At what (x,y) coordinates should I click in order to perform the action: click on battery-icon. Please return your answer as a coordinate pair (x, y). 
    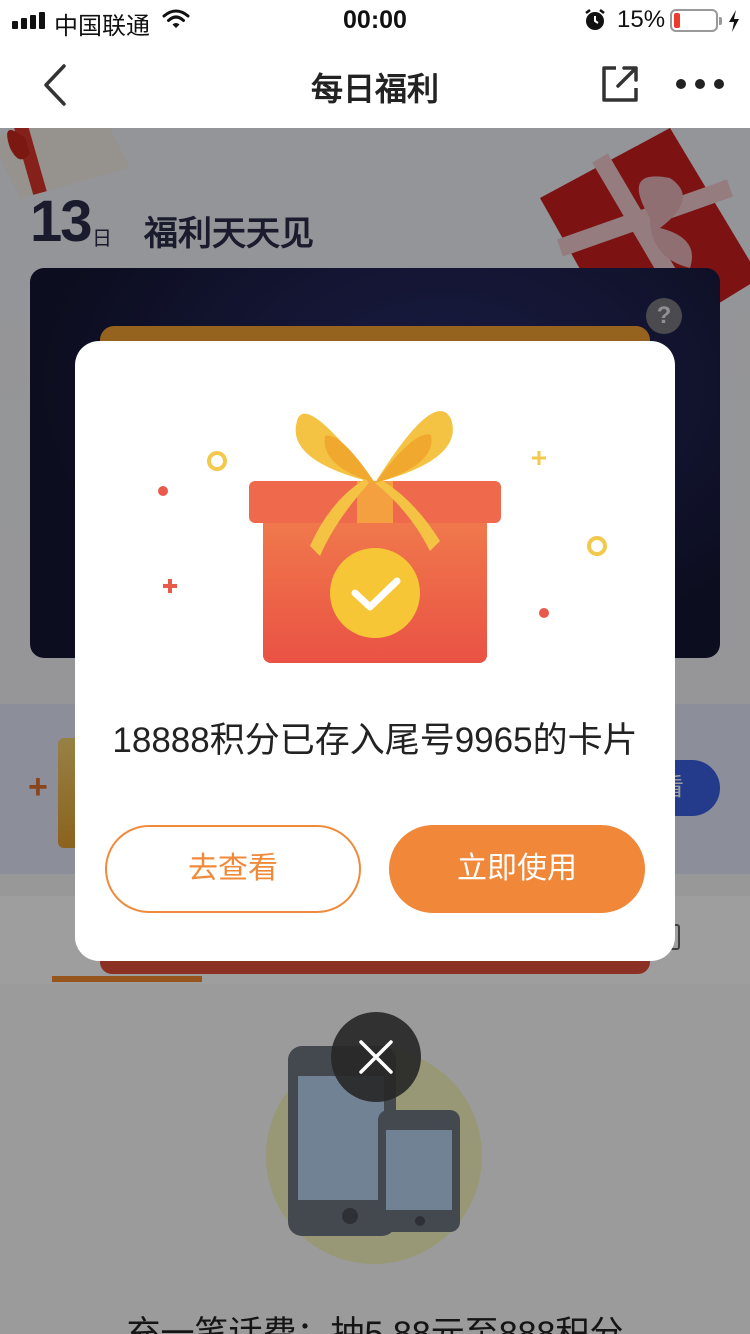
    Looking at the image, I should click on (696, 20).